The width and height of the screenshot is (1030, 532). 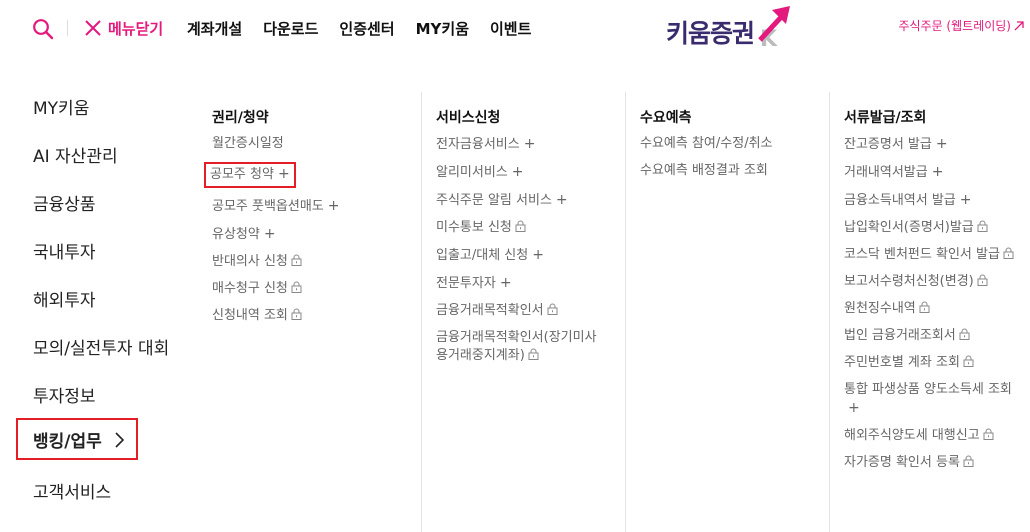 I want to click on nav-event: 이벤트, so click(x=510, y=28).